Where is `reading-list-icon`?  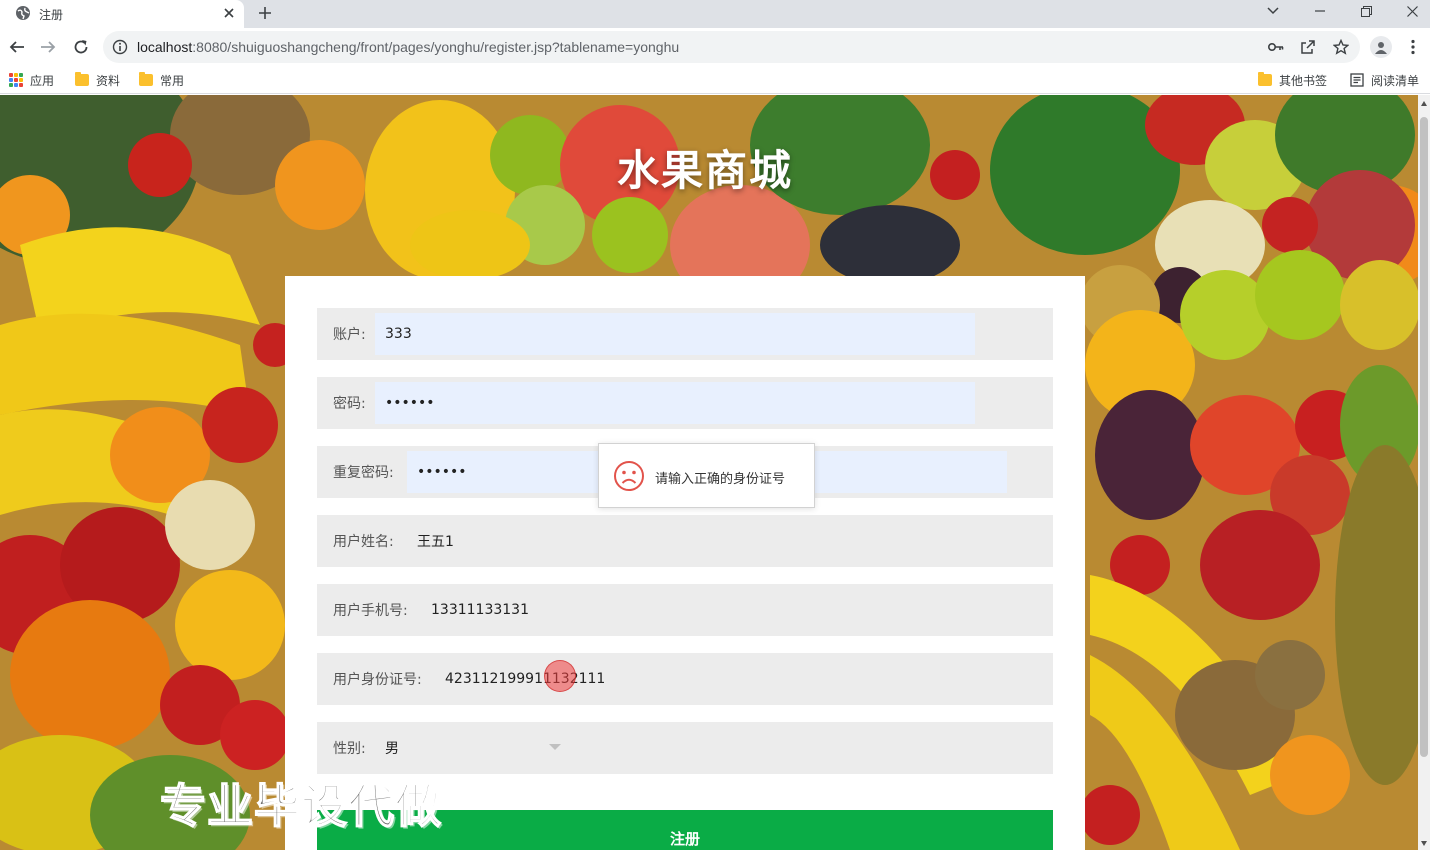
reading-list-icon is located at coordinates (1357, 80).